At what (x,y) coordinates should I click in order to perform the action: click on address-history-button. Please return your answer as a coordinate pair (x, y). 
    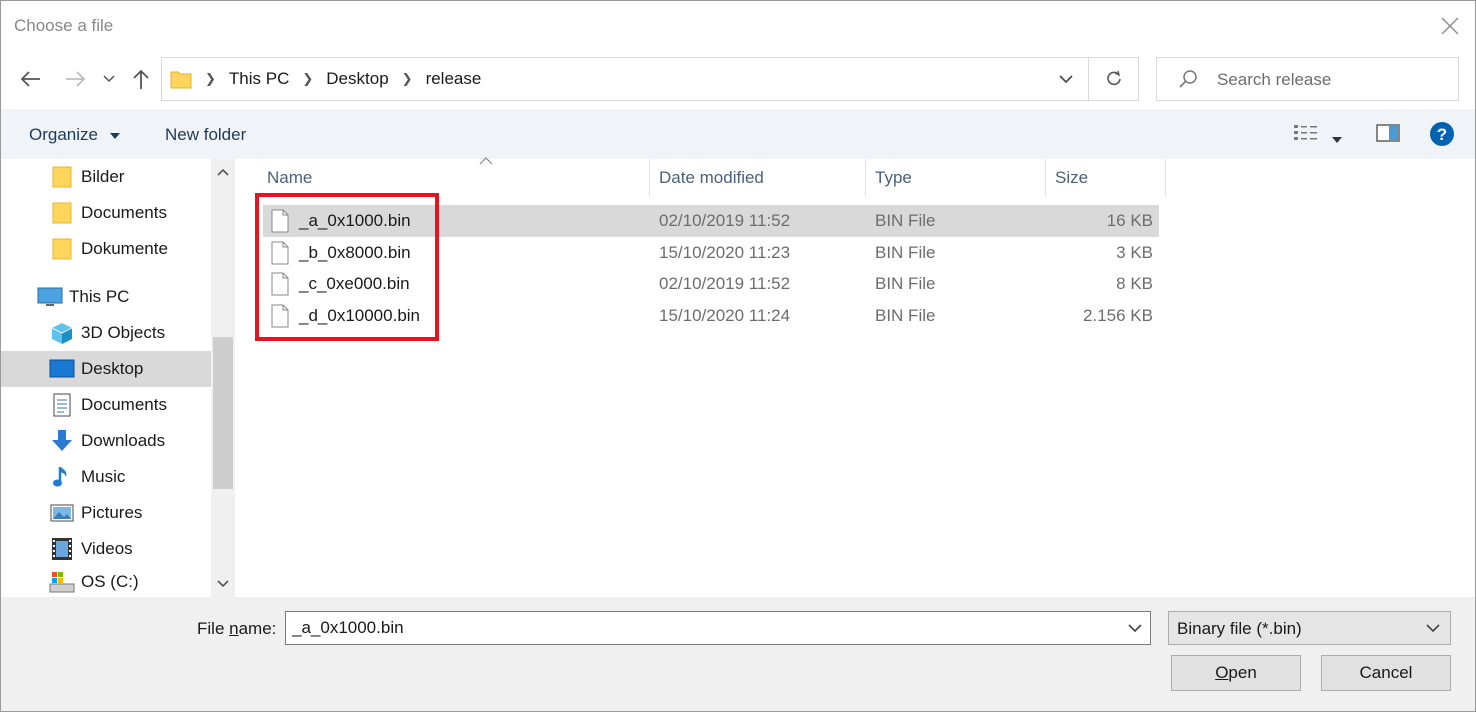
    Looking at the image, I should click on (1066, 79).